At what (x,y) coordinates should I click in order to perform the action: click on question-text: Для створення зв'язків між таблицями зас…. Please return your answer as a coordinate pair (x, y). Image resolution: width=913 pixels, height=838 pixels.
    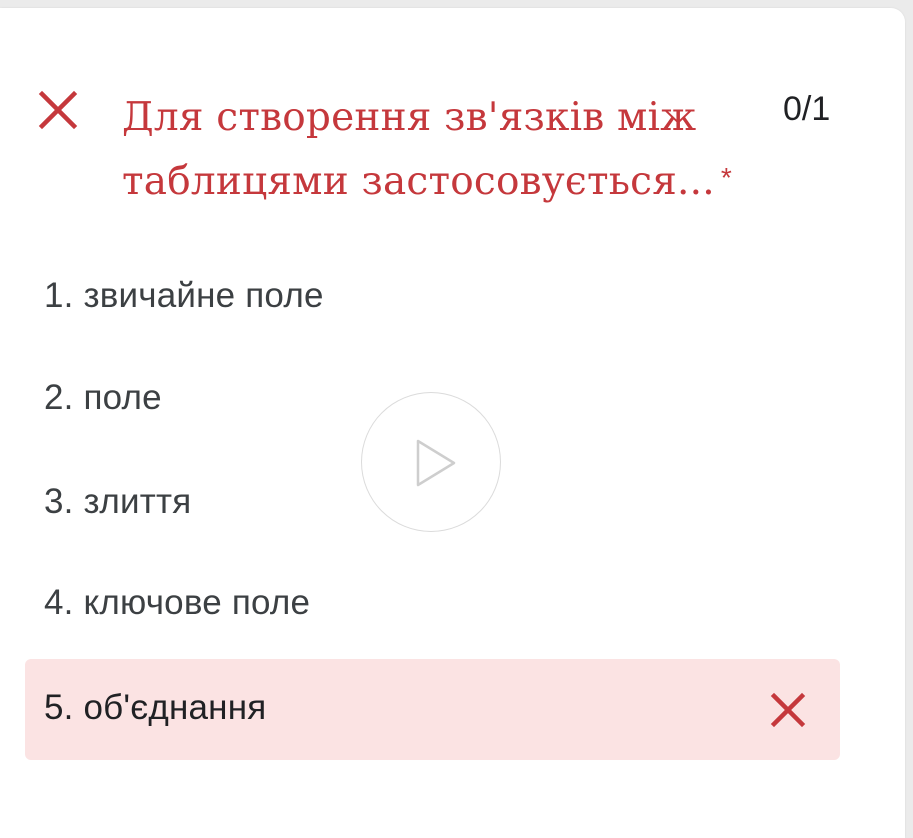
    Looking at the image, I should click on (418, 149).